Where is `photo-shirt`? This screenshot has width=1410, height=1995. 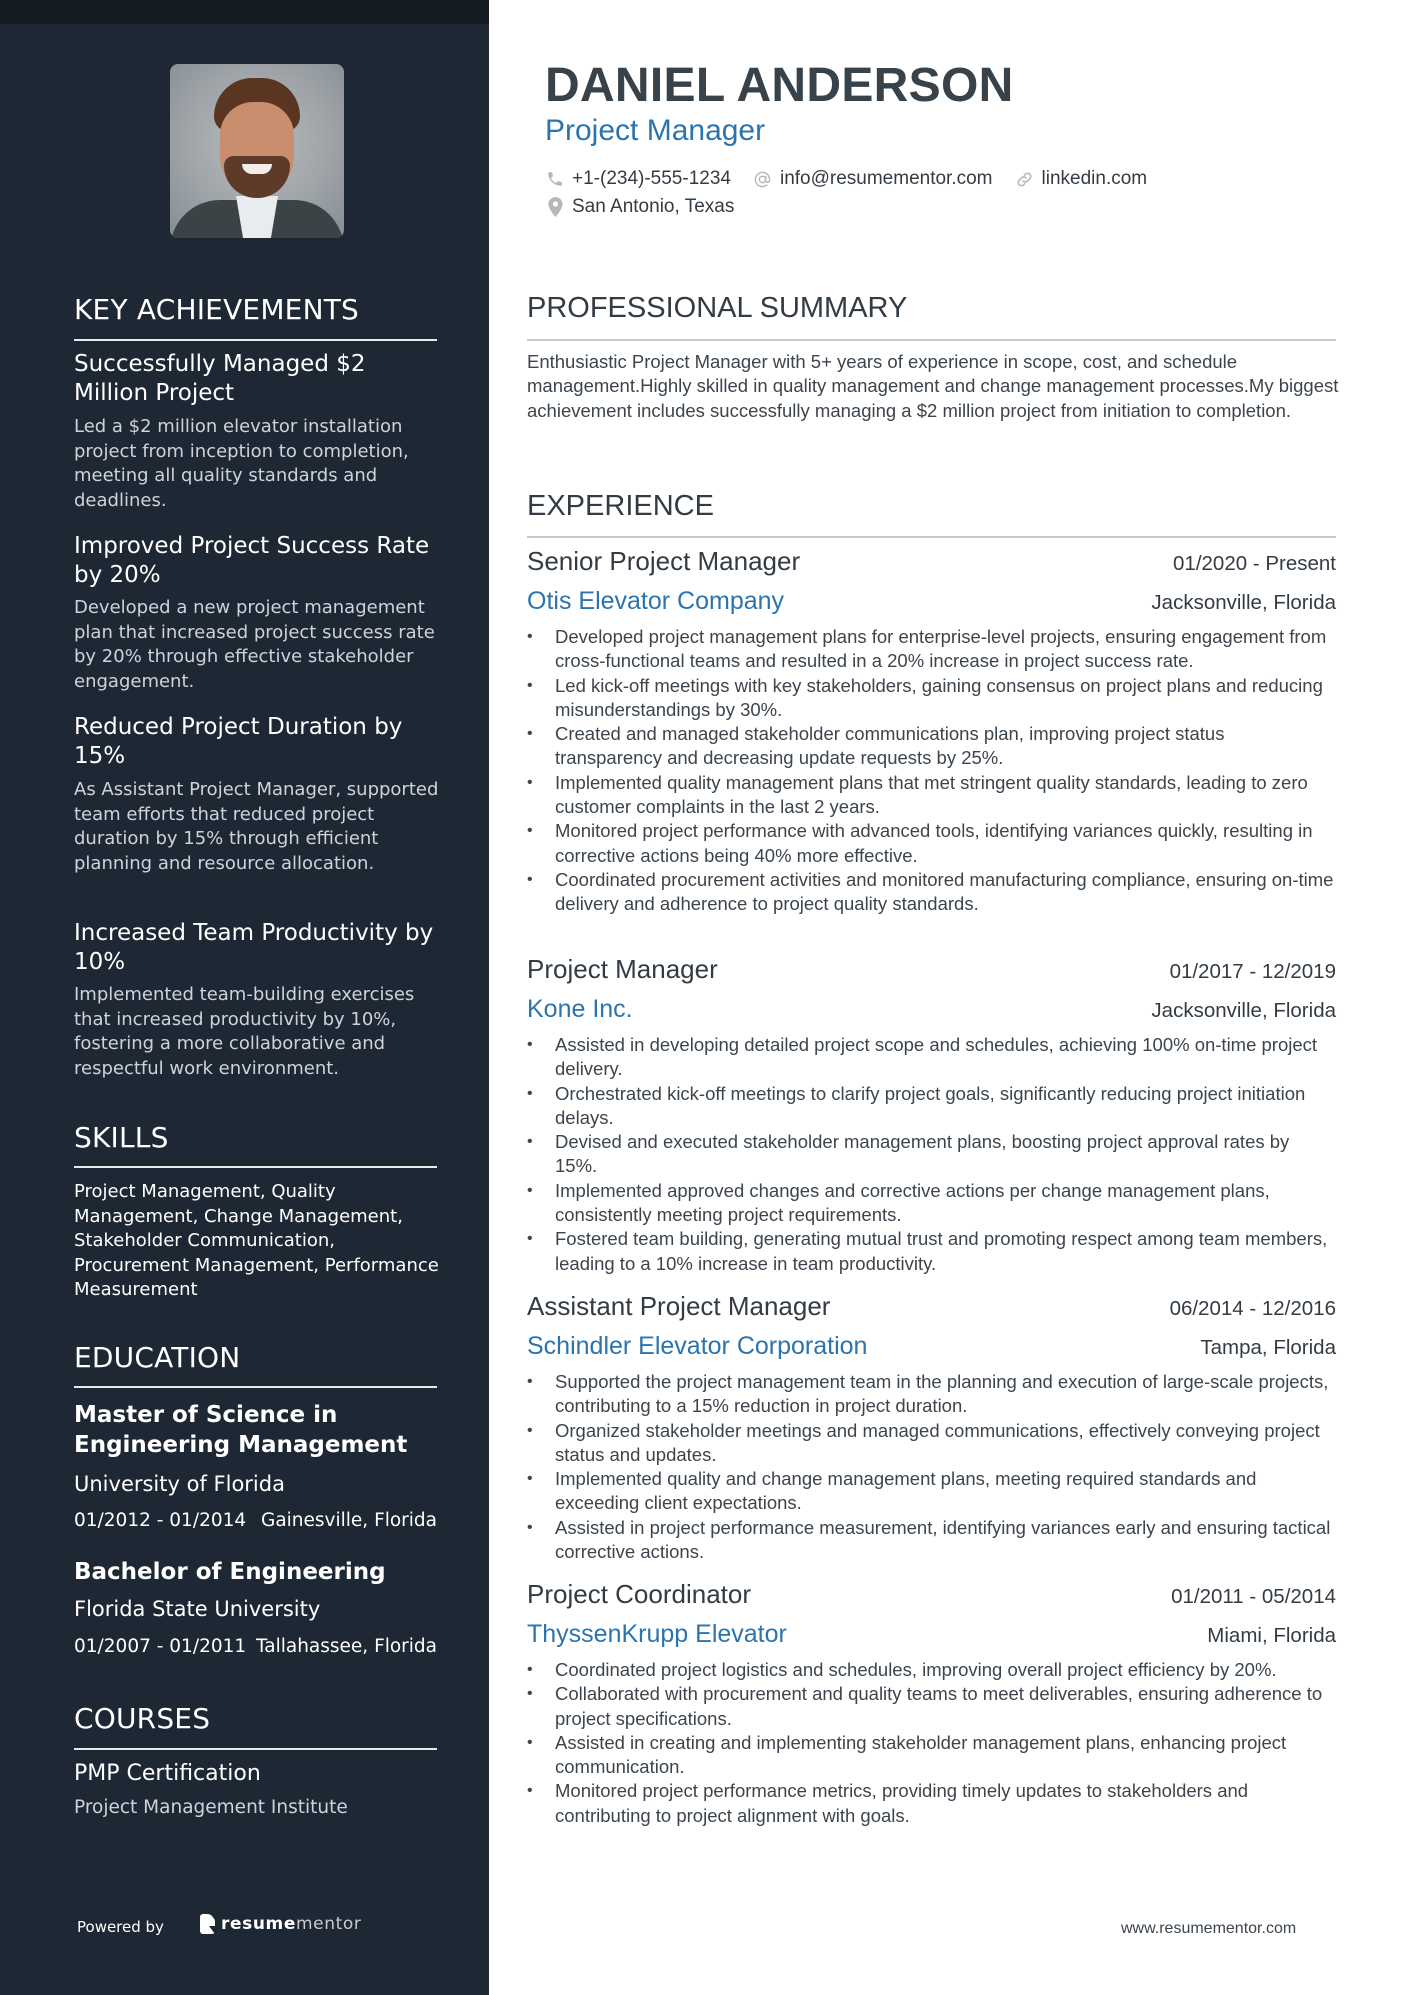
photo-shirt is located at coordinates (257, 217).